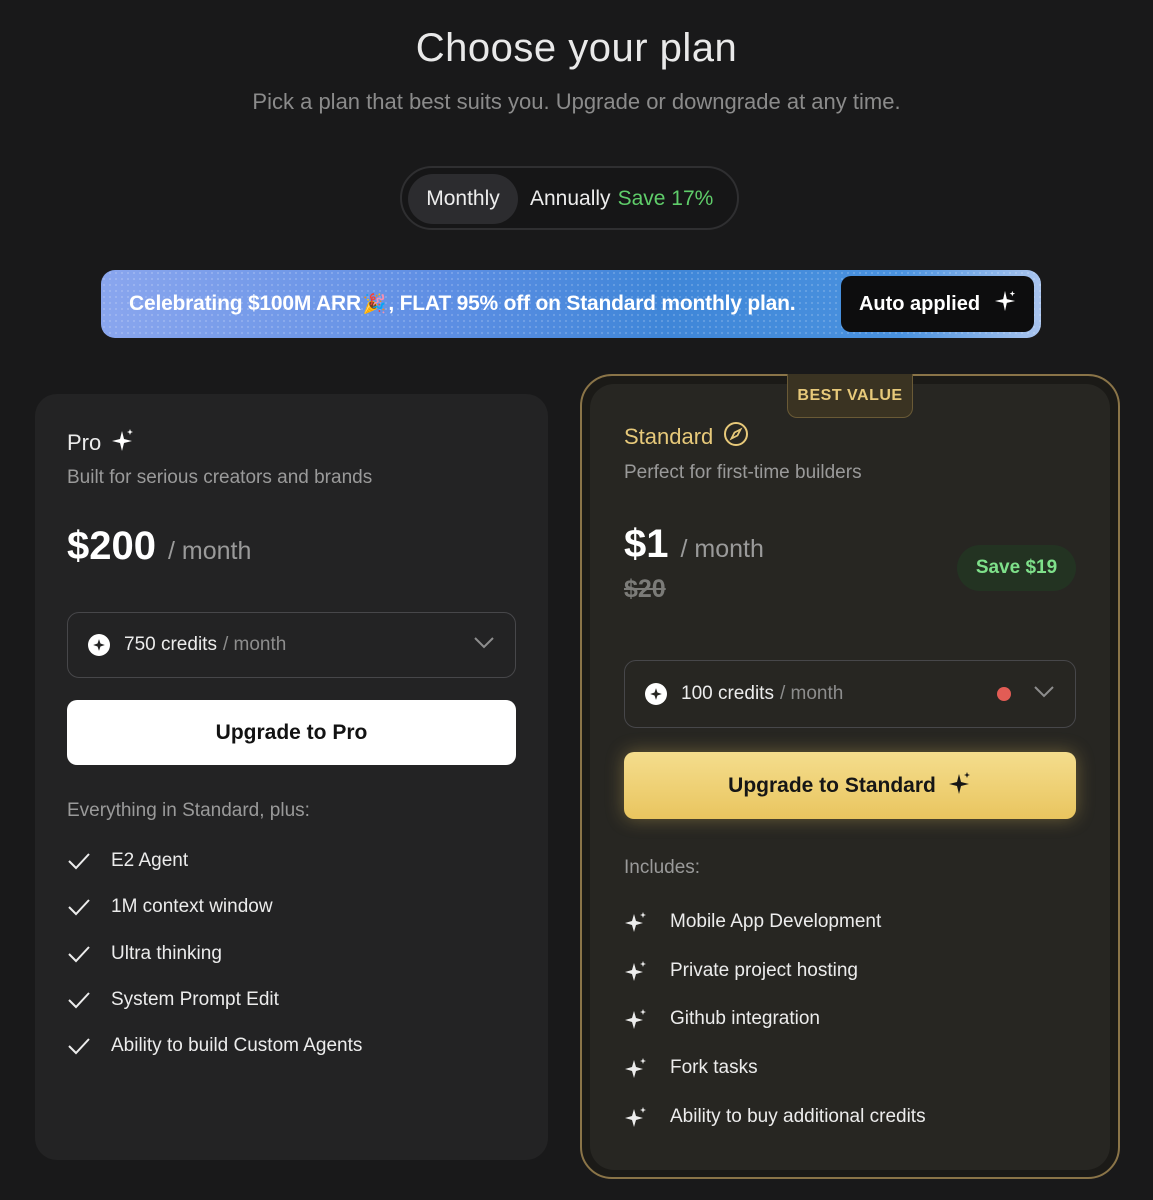  What do you see at coordinates (832, 785) in the screenshot?
I see `upgrade-to-standard-label: Upgrade to Standard` at bounding box center [832, 785].